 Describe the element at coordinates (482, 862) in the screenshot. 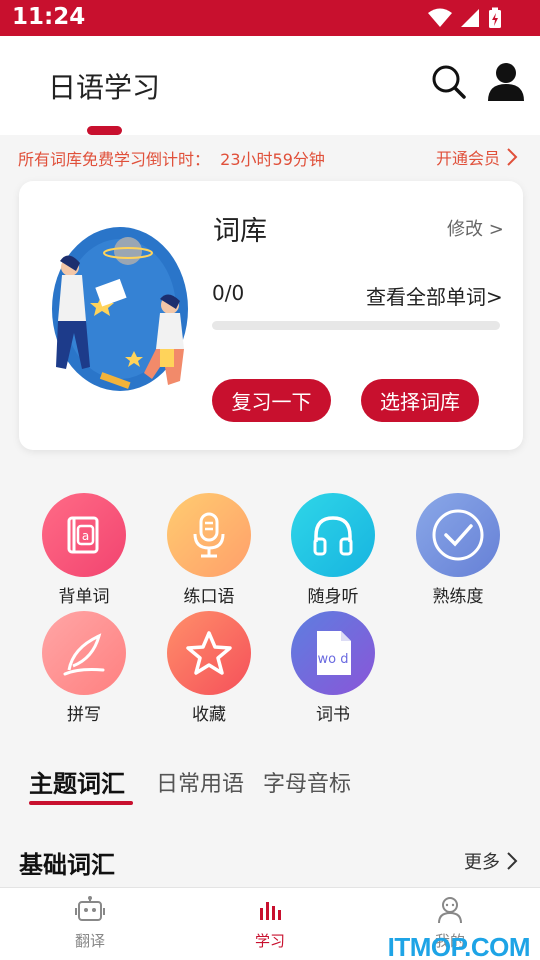

I see `more-label: 更多` at that location.